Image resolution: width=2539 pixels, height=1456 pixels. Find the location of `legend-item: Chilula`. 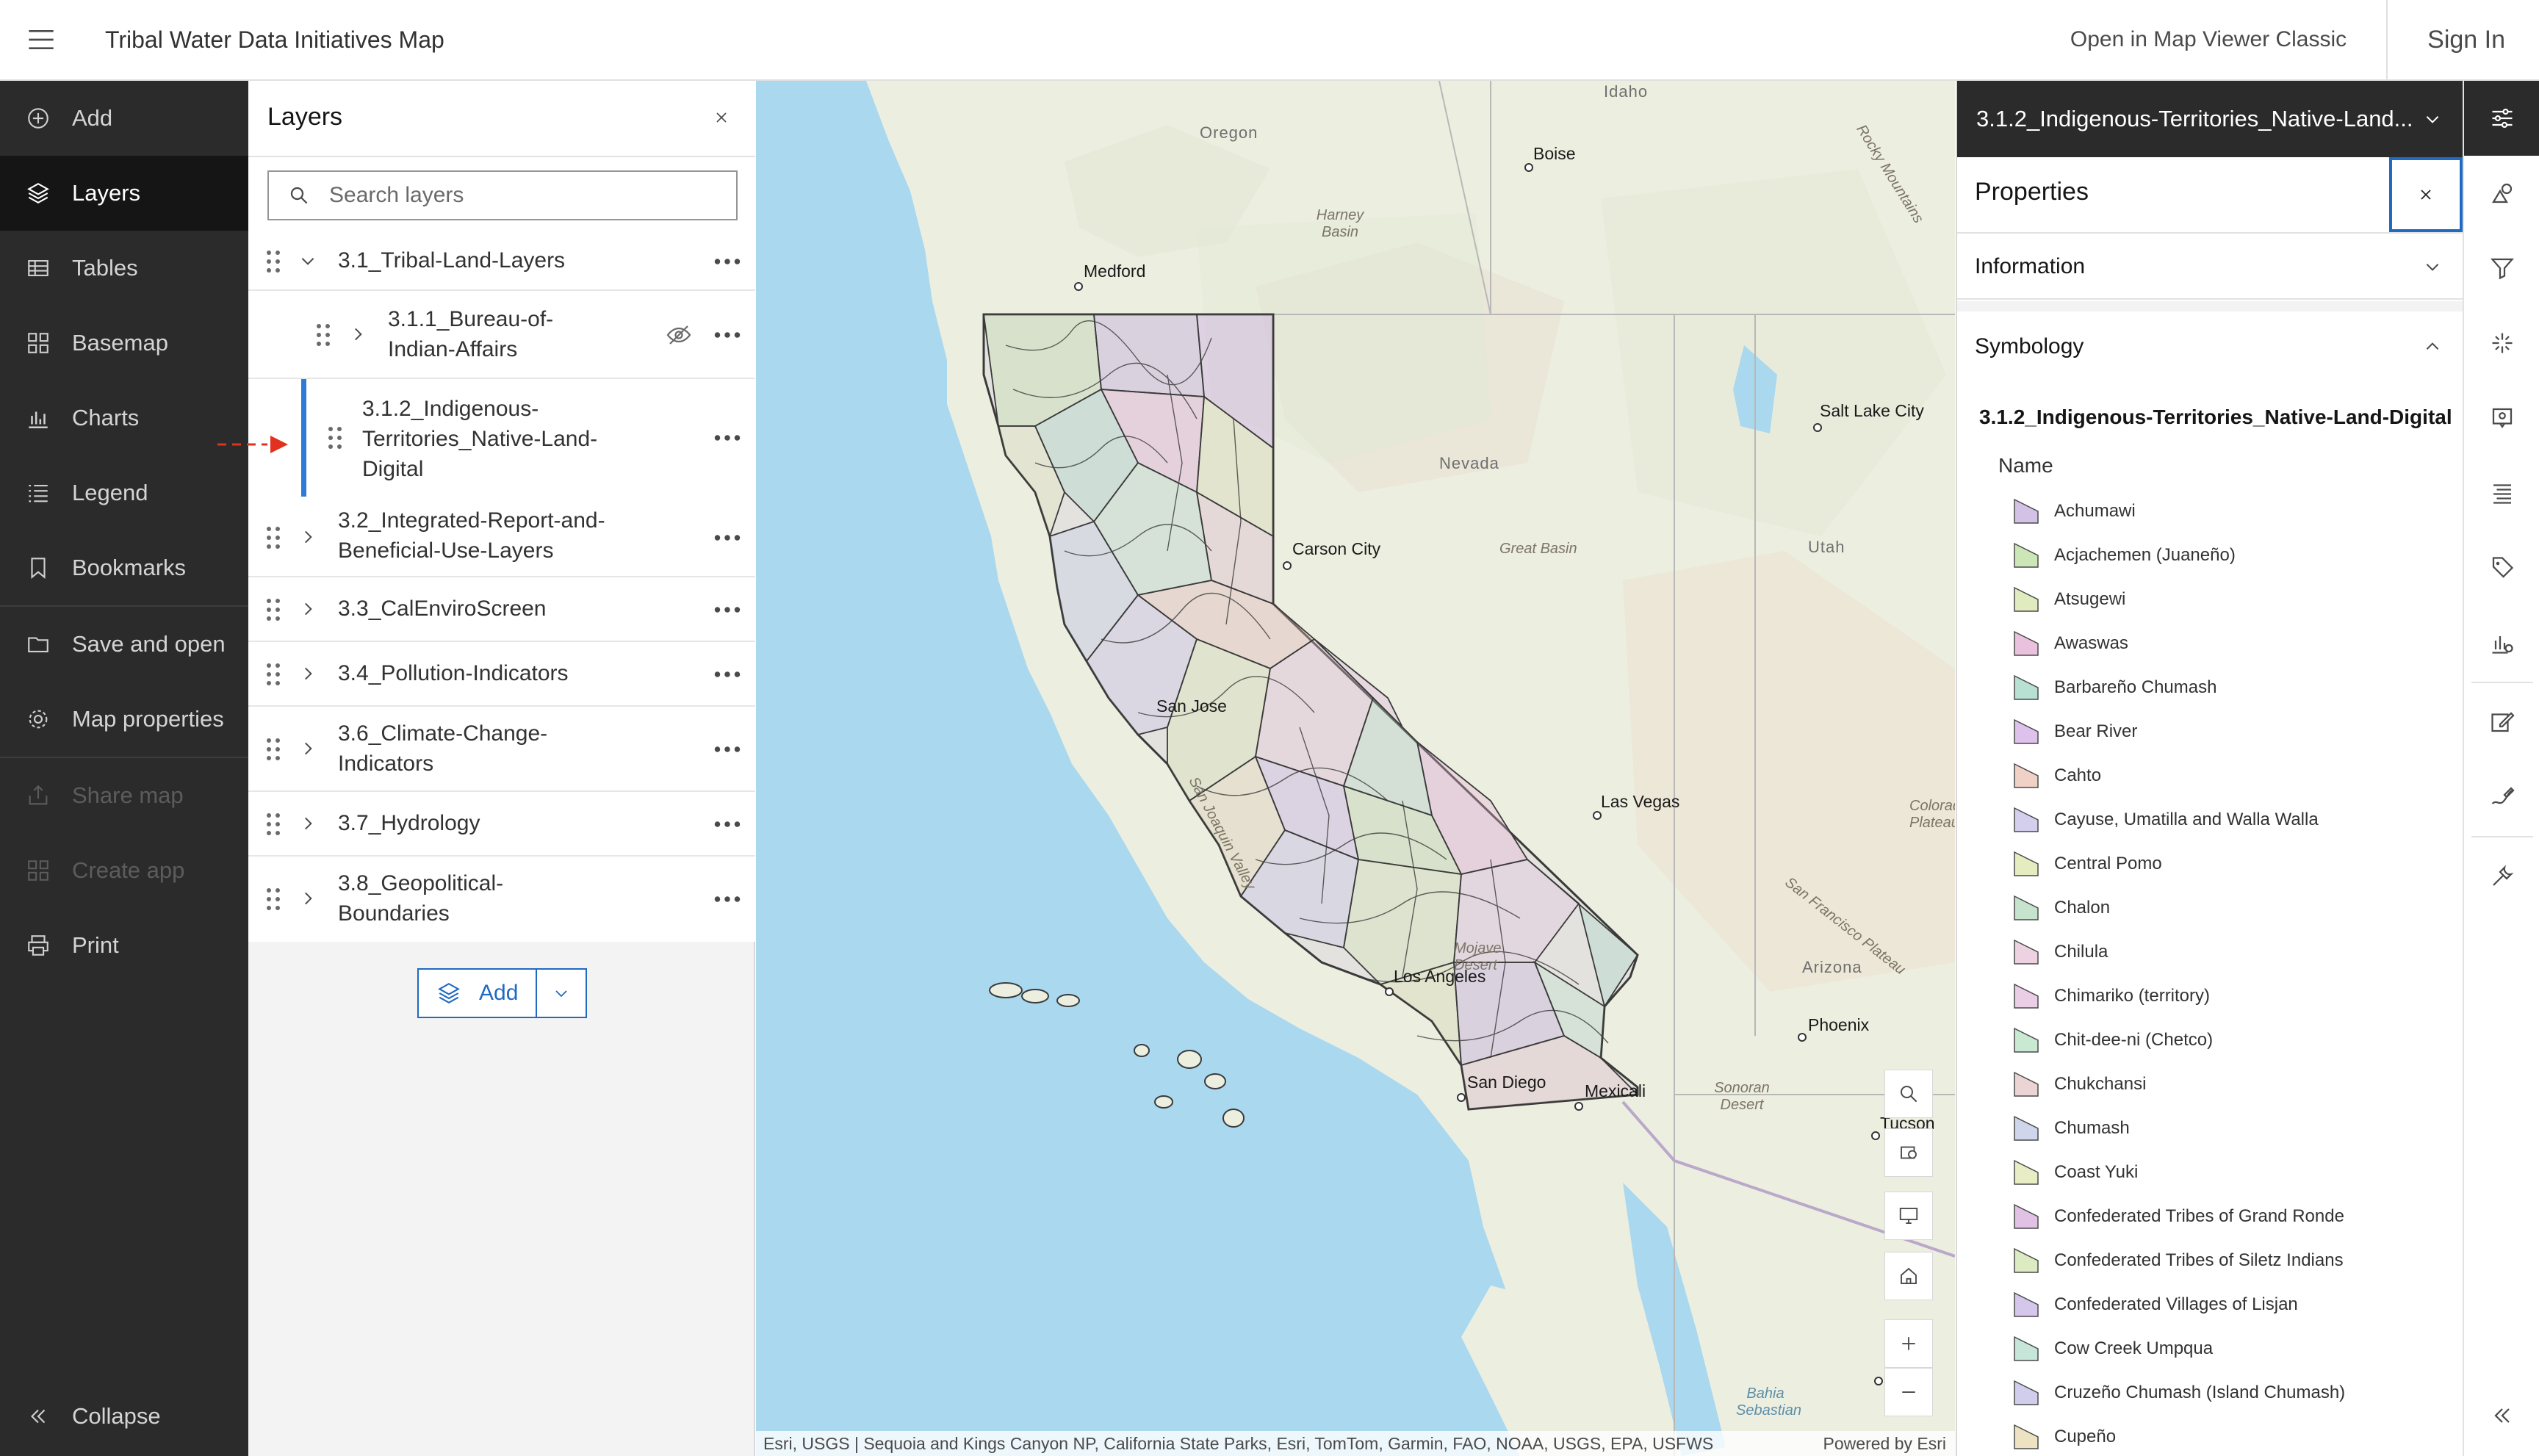

legend-item: Chilula is located at coordinates (2060, 952).